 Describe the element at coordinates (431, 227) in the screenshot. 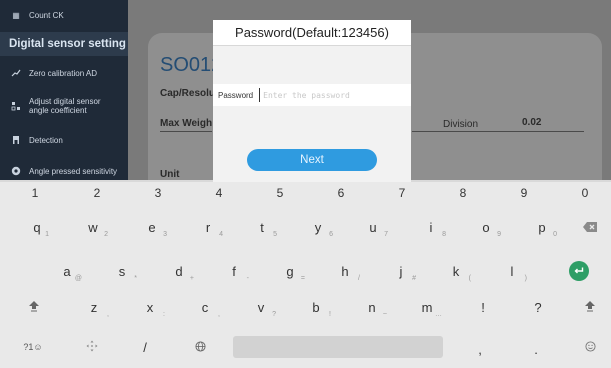

I see `key-i: i8` at that location.